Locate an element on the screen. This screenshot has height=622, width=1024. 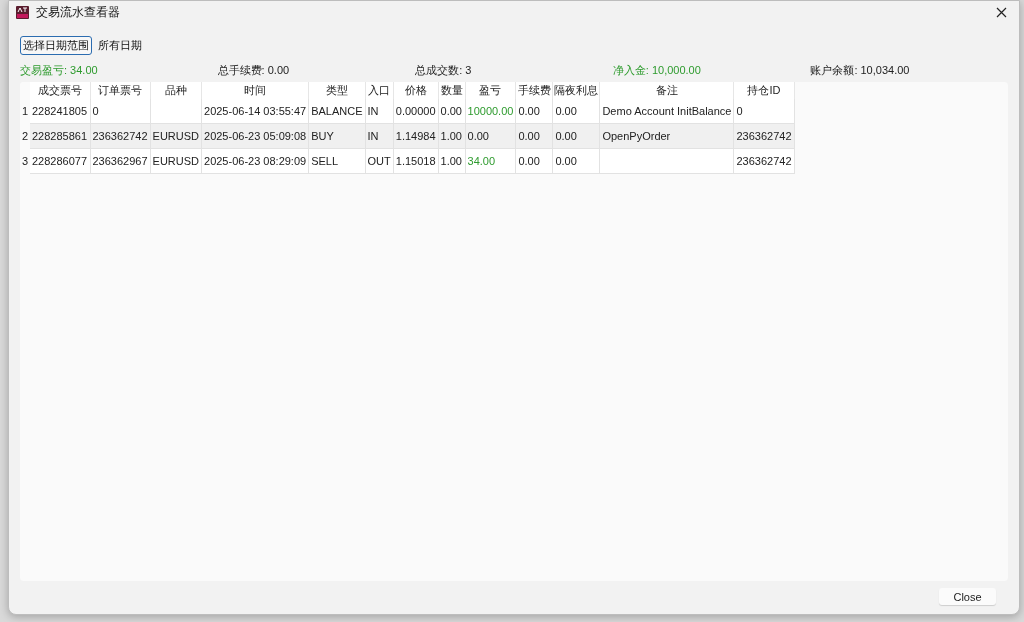
column-header: 时间 is located at coordinates (255, 90).